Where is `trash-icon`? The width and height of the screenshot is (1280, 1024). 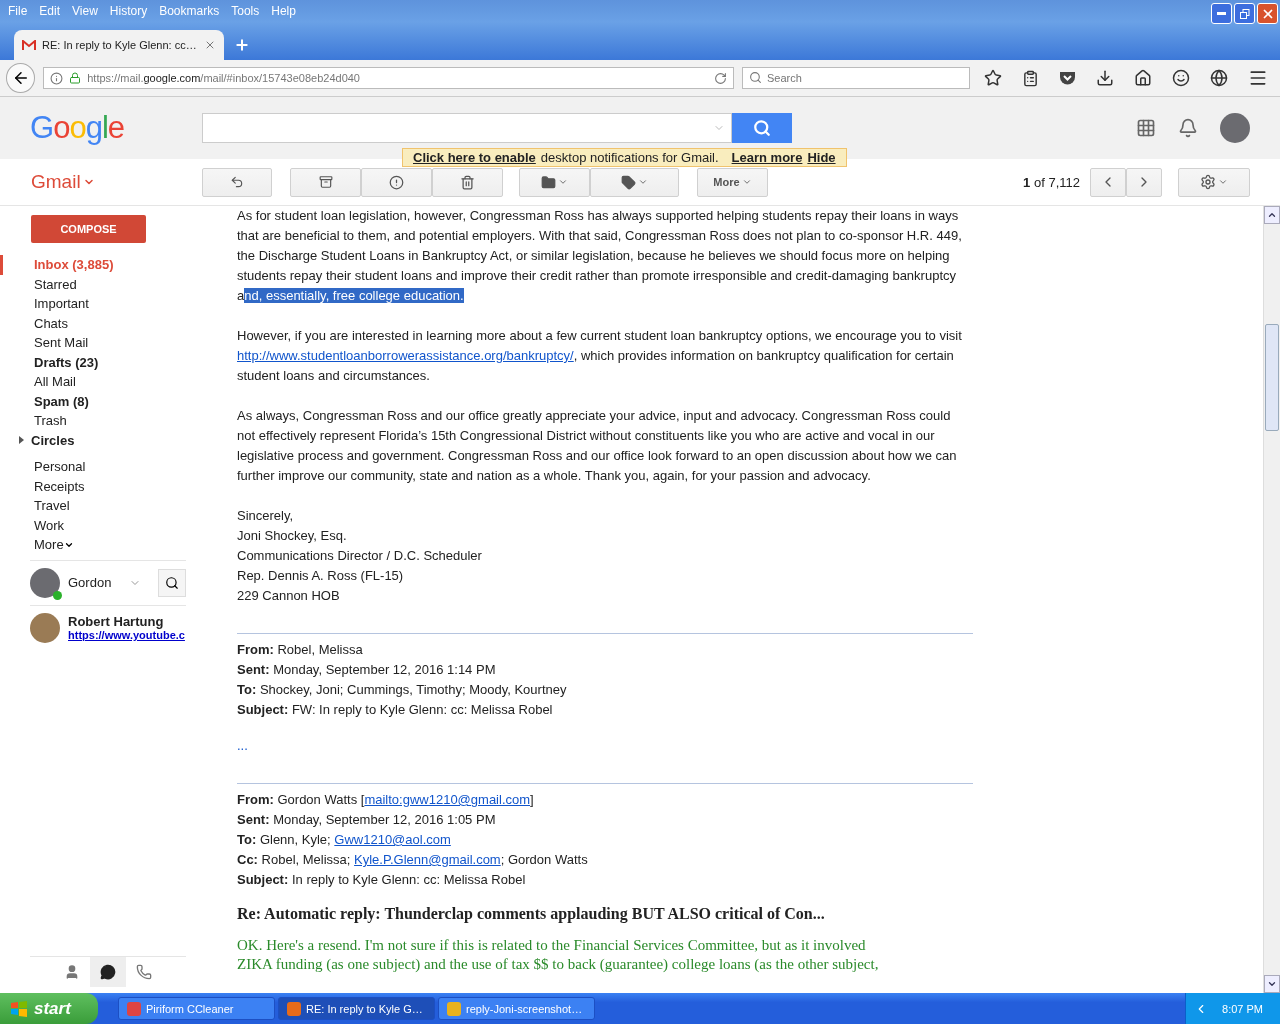
trash-icon is located at coordinates (467, 182).